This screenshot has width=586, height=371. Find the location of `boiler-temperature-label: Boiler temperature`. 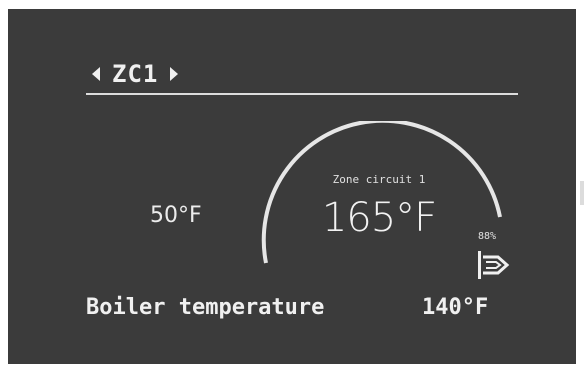

boiler-temperature-label: Boiler temperature is located at coordinates (205, 307).